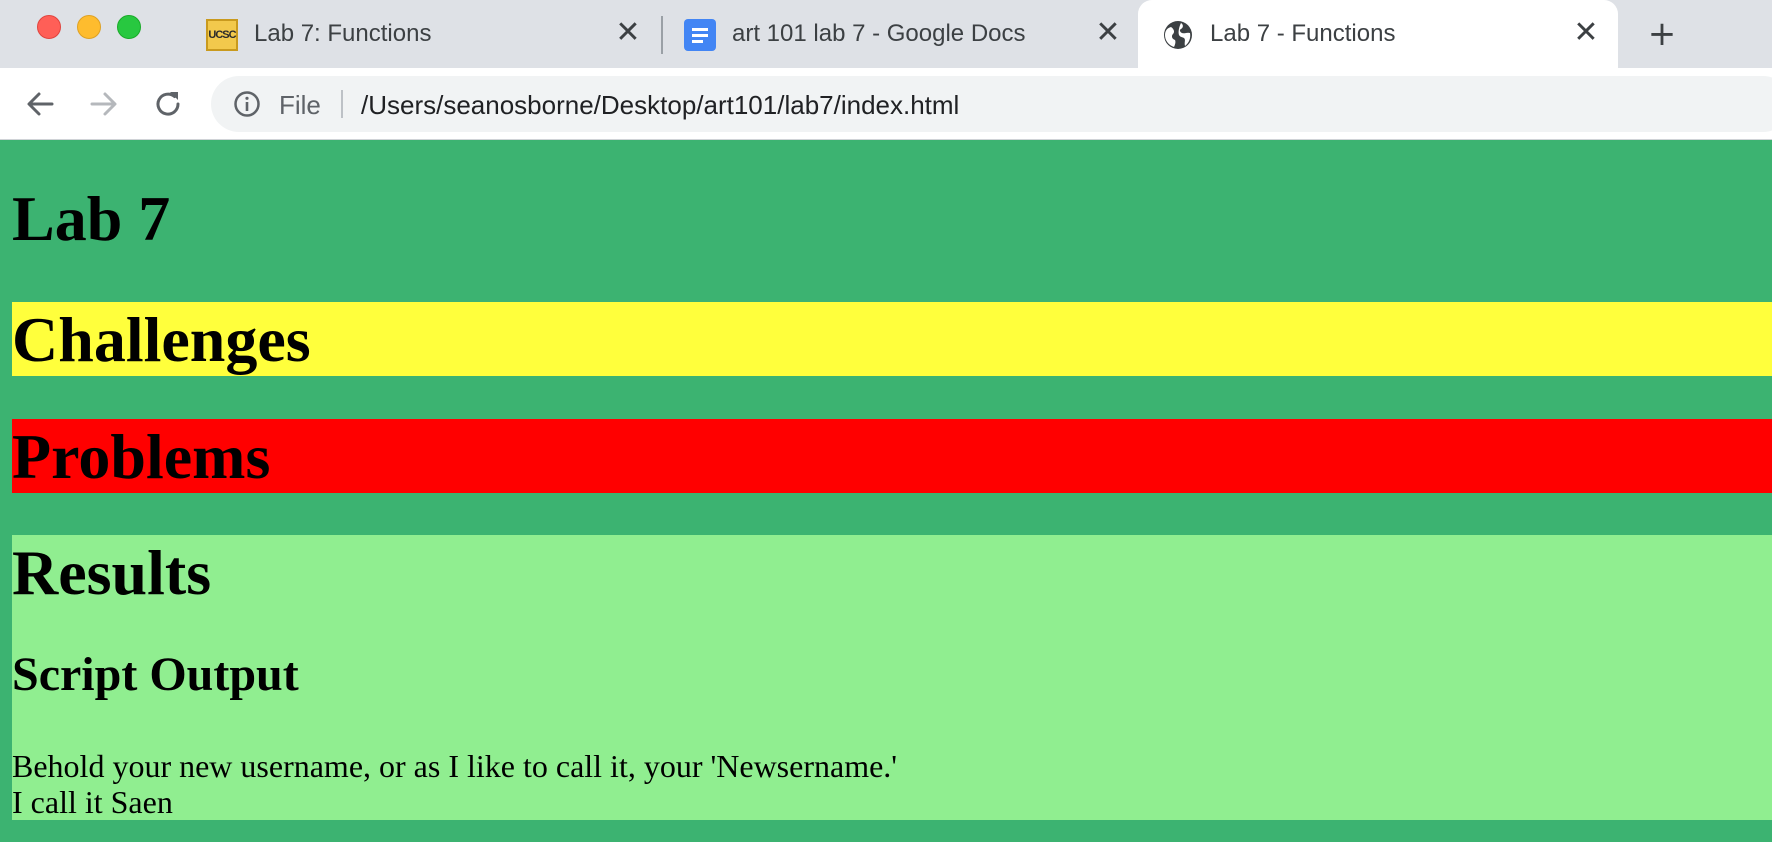 The width and height of the screenshot is (1772, 842). What do you see at coordinates (141, 456) in the screenshot?
I see `problems-heading: Problems` at bounding box center [141, 456].